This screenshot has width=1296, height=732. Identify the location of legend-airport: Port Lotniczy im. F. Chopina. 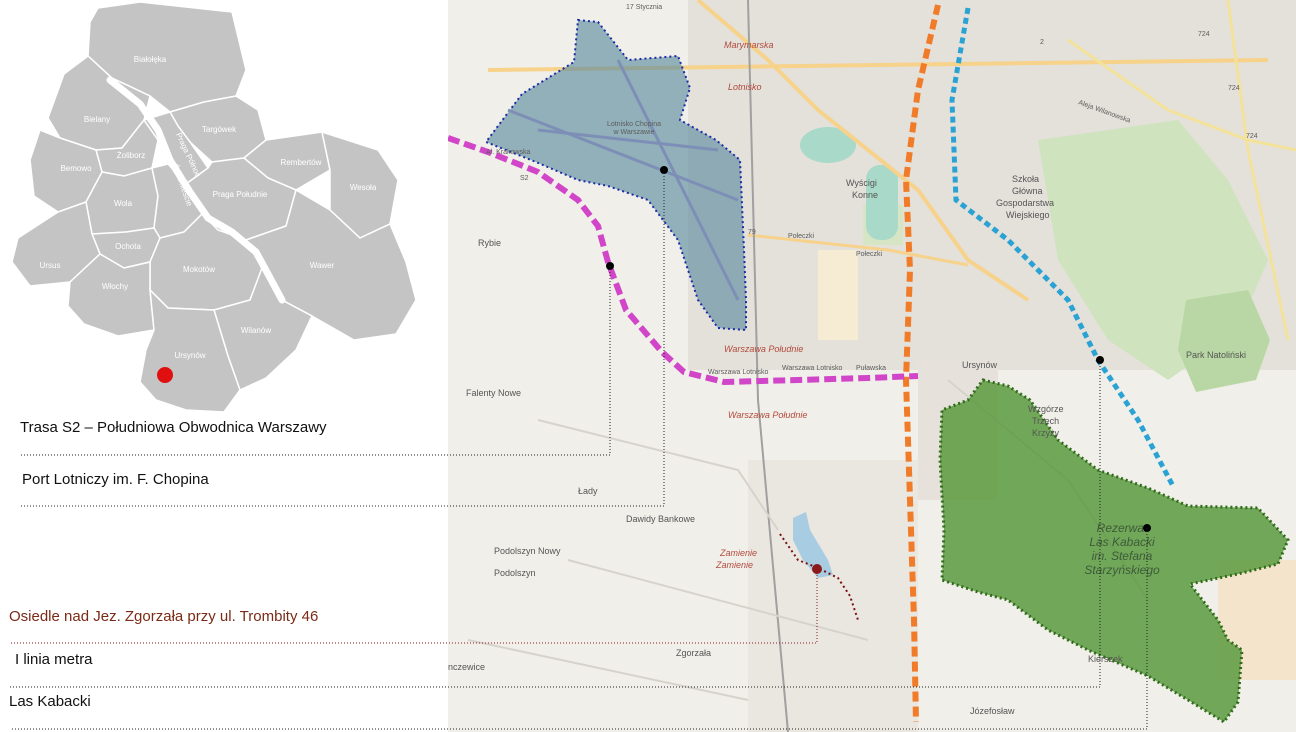
(115, 479).